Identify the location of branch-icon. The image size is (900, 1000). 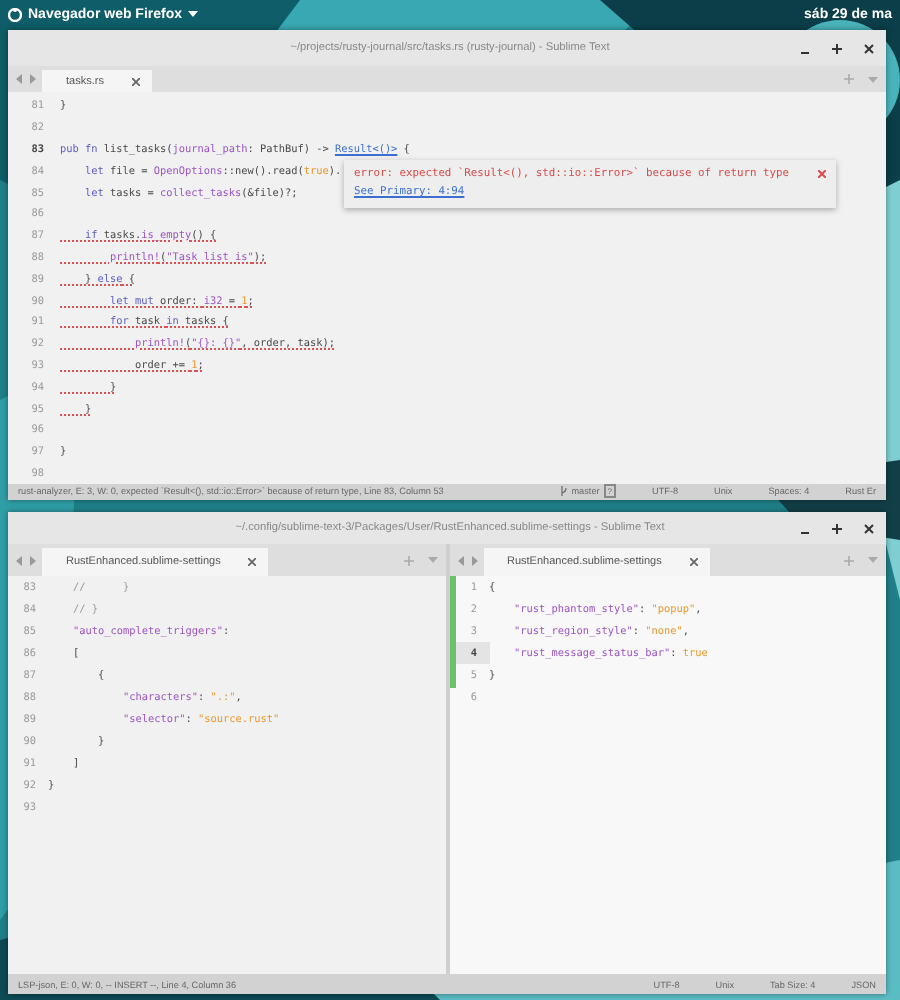
(563, 490).